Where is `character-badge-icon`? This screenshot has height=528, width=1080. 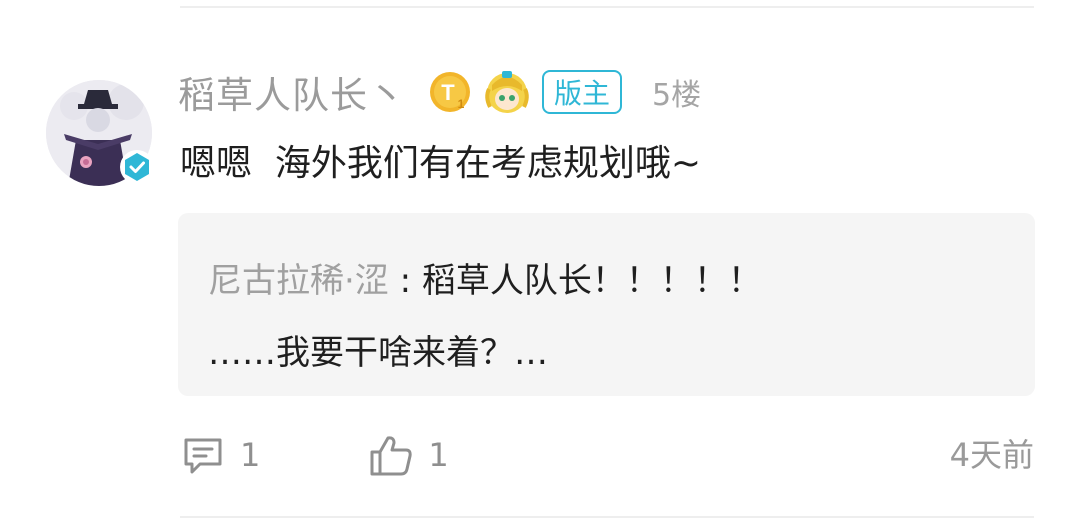 character-badge-icon is located at coordinates (507, 92).